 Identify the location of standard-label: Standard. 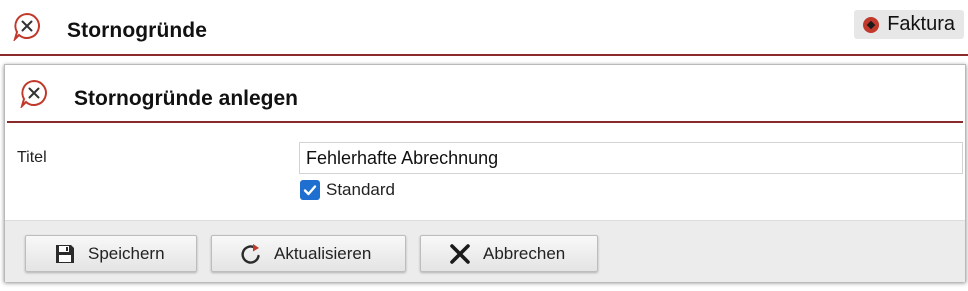
(360, 189).